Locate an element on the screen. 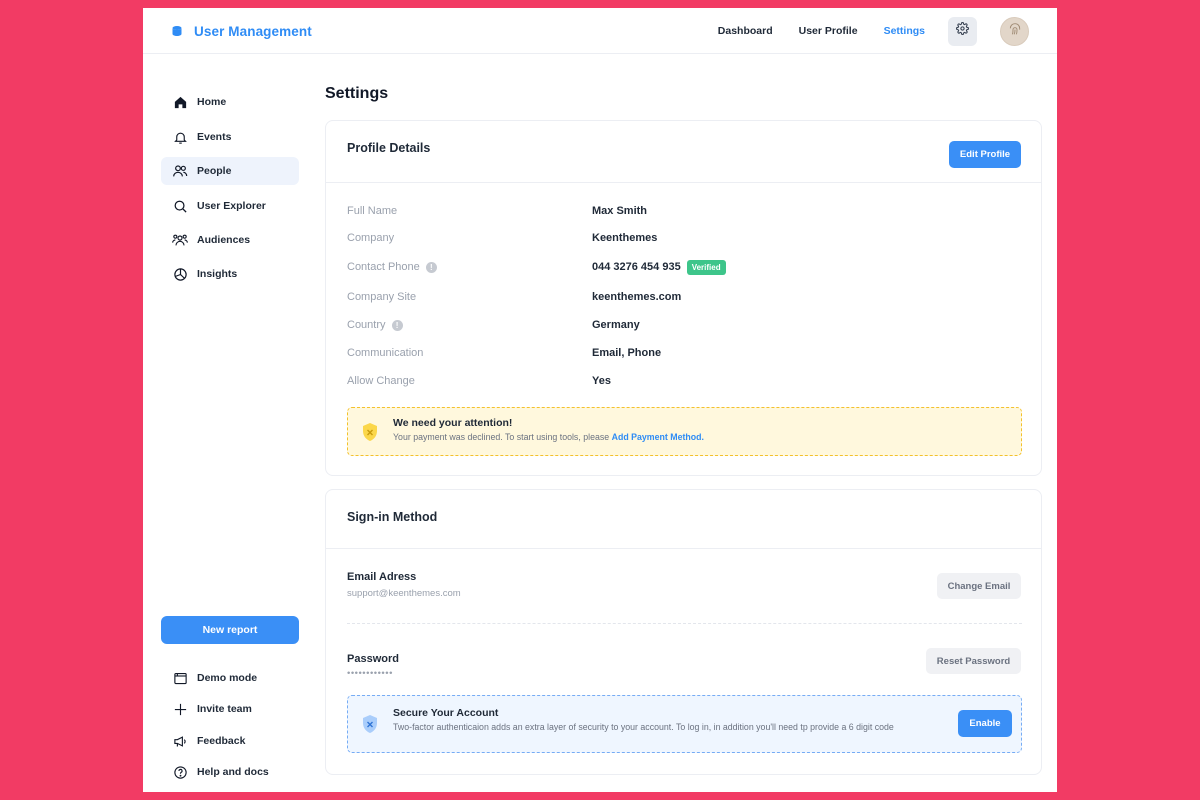 This screenshot has height=800, width=1200. field-value: Keenthemes is located at coordinates (625, 238).